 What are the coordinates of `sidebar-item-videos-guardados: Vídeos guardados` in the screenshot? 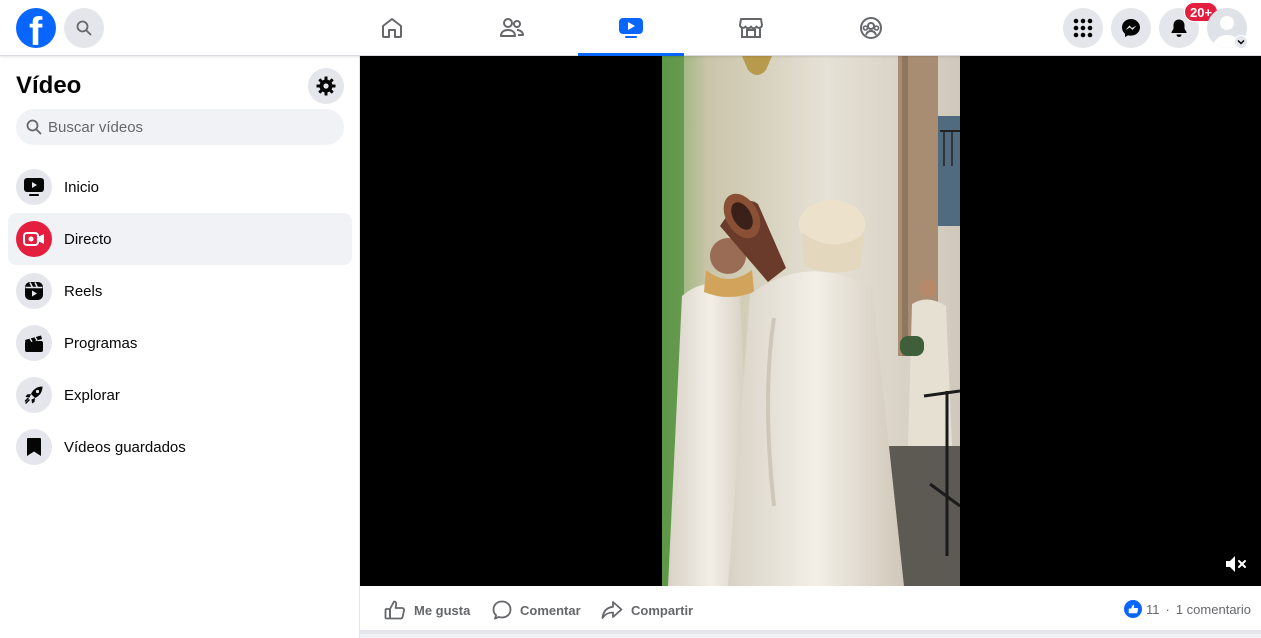 It's located at (180, 447).